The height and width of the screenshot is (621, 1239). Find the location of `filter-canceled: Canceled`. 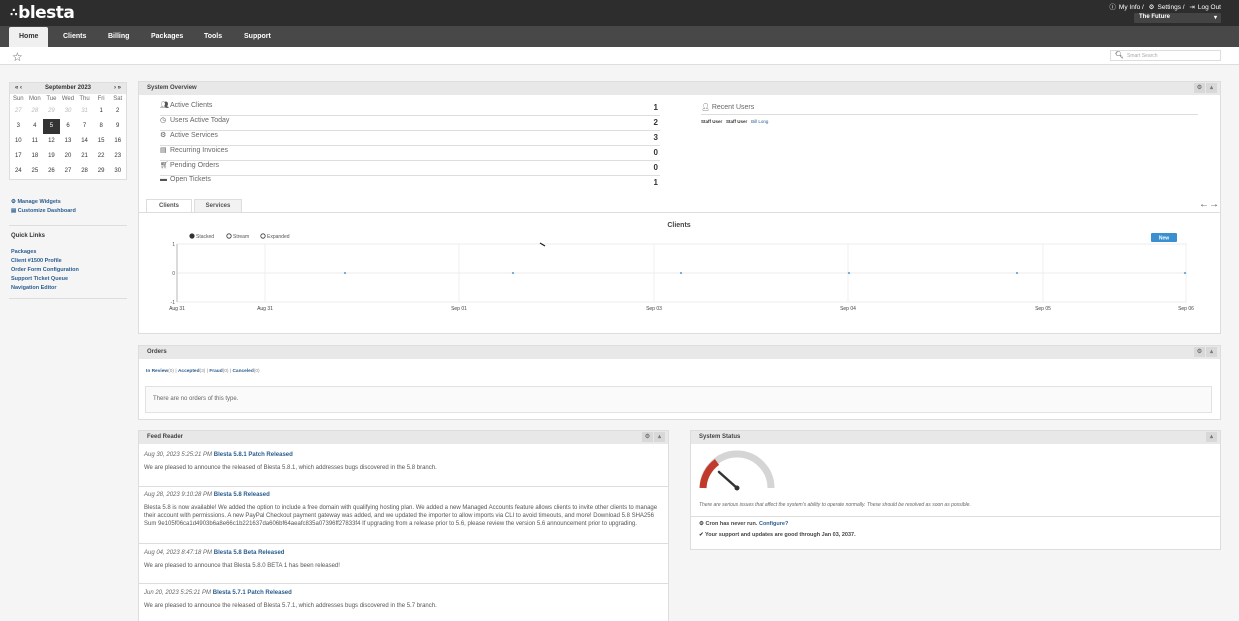

filter-canceled: Canceled is located at coordinates (242, 371).